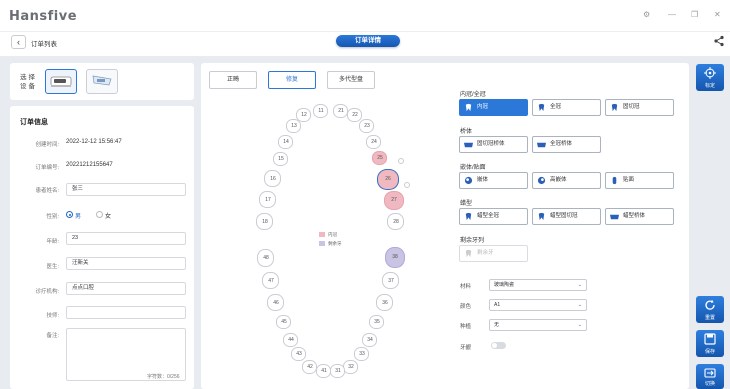 This screenshot has width=730, height=389. I want to click on tooth-37: 37, so click(390, 280).